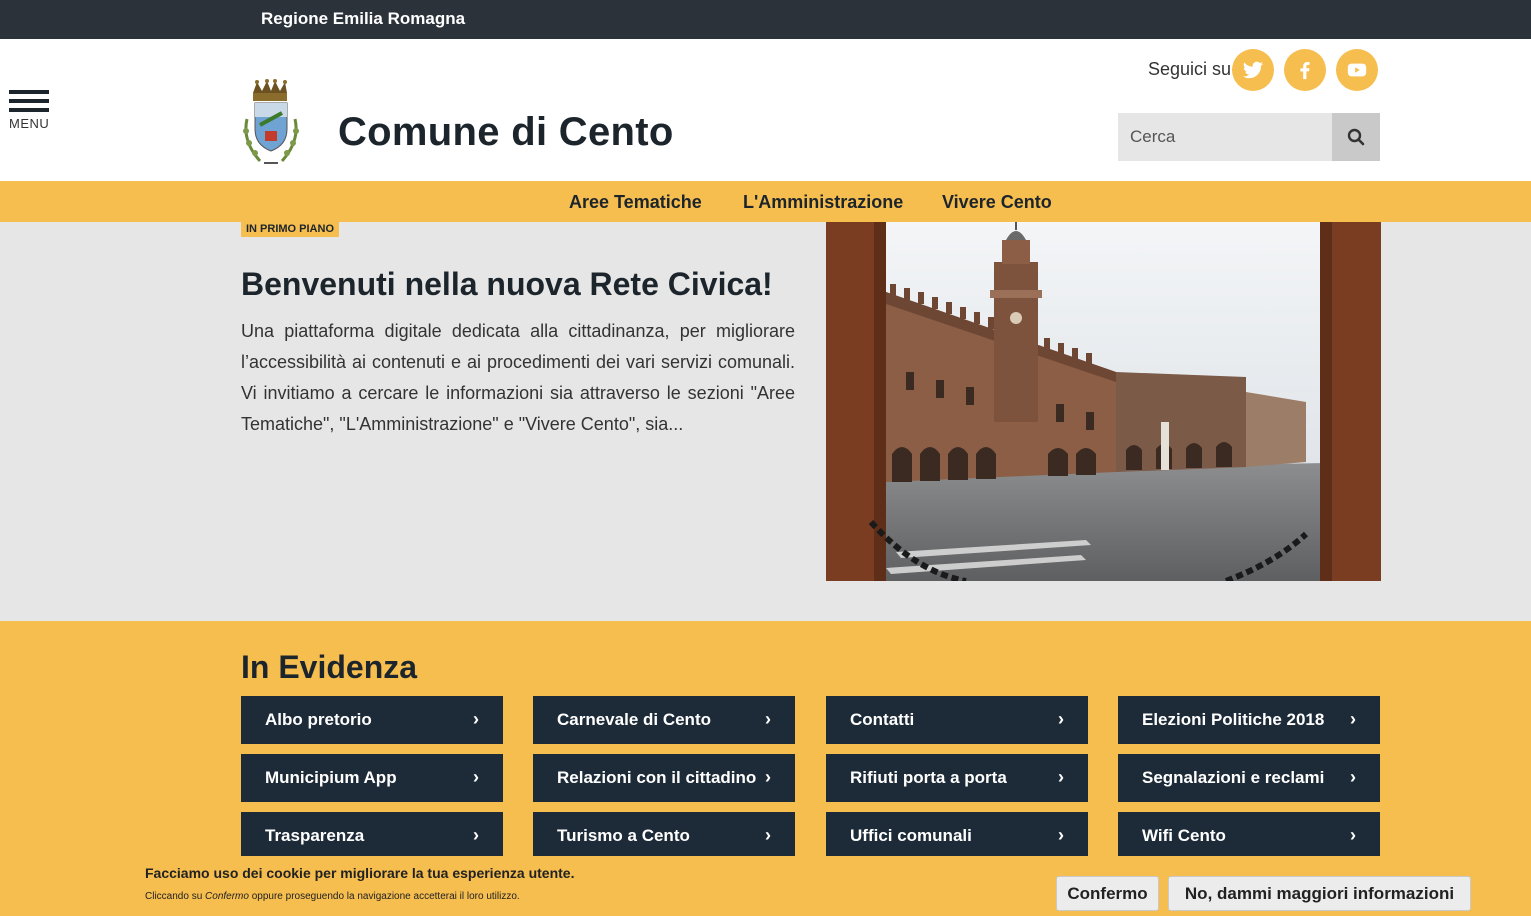 This screenshot has width=1531, height=916. I want to click on piazza-photo, so click(1103, 401).